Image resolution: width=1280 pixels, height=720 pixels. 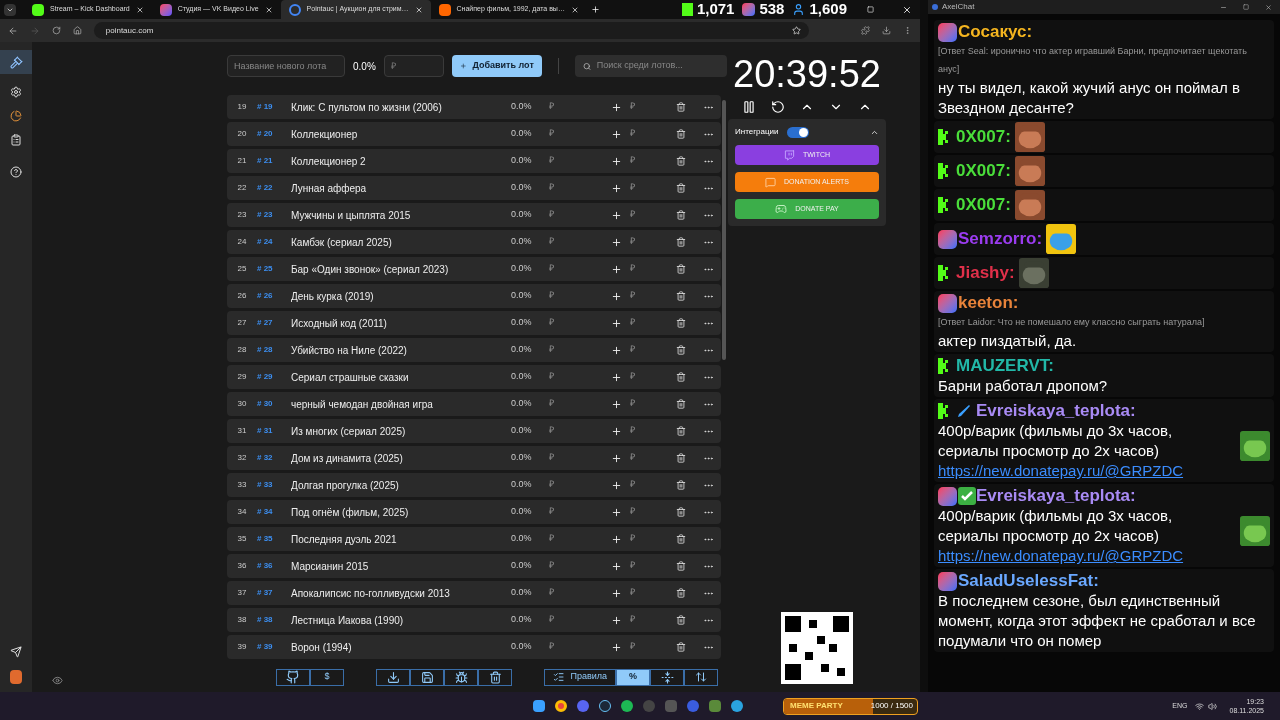 What do you see at coordinates (451, 30) in the screenshot?
I see `address-bar: pointauc.com` at bounding box center [451, 30].